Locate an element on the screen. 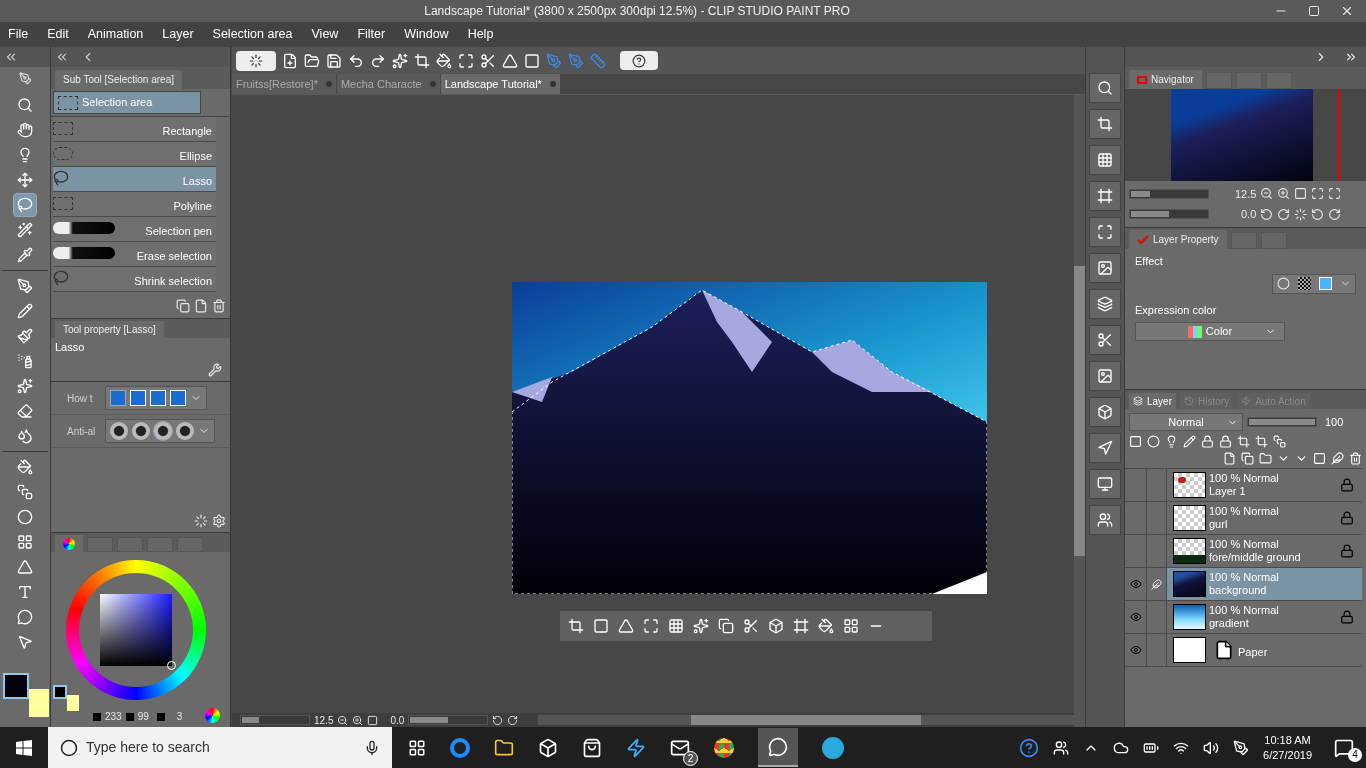 The height and width of the screenshot is (768, 1366). tool-name: Lasso is located at coordinates (70, 347).